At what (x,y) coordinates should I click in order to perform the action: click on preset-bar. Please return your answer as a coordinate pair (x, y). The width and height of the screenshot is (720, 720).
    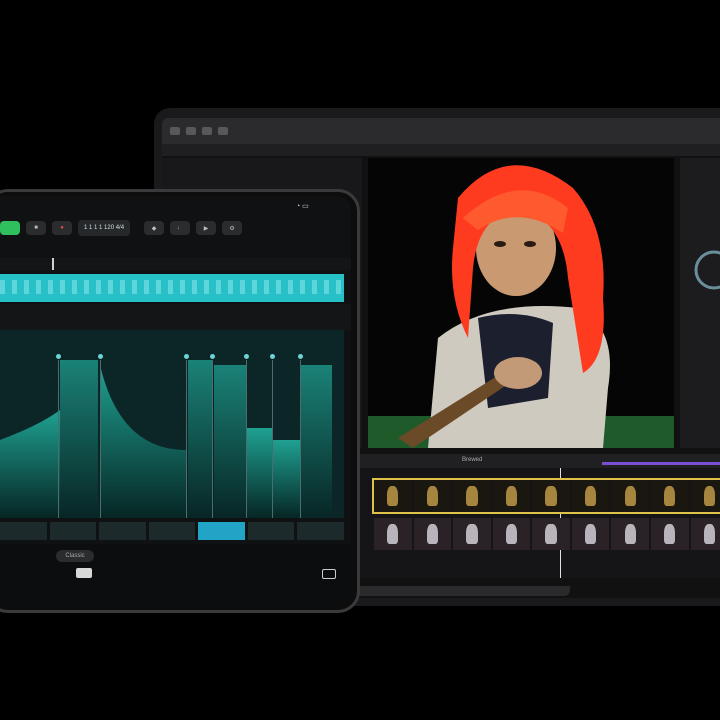
    Looking at the image, I should click on (172, 531).